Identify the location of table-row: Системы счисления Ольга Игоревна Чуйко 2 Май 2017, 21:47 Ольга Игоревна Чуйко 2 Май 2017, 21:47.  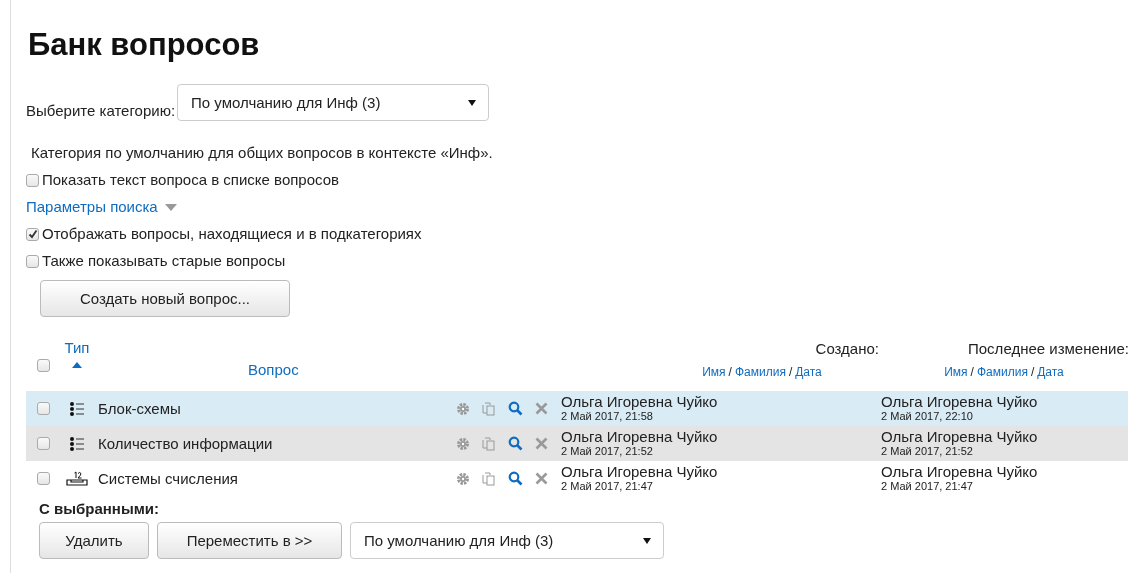
(577, 478).